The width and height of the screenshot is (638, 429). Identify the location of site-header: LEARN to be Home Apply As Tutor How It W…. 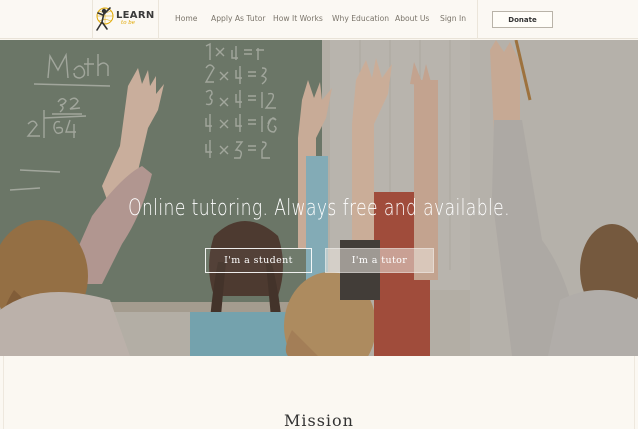
(319, 19).